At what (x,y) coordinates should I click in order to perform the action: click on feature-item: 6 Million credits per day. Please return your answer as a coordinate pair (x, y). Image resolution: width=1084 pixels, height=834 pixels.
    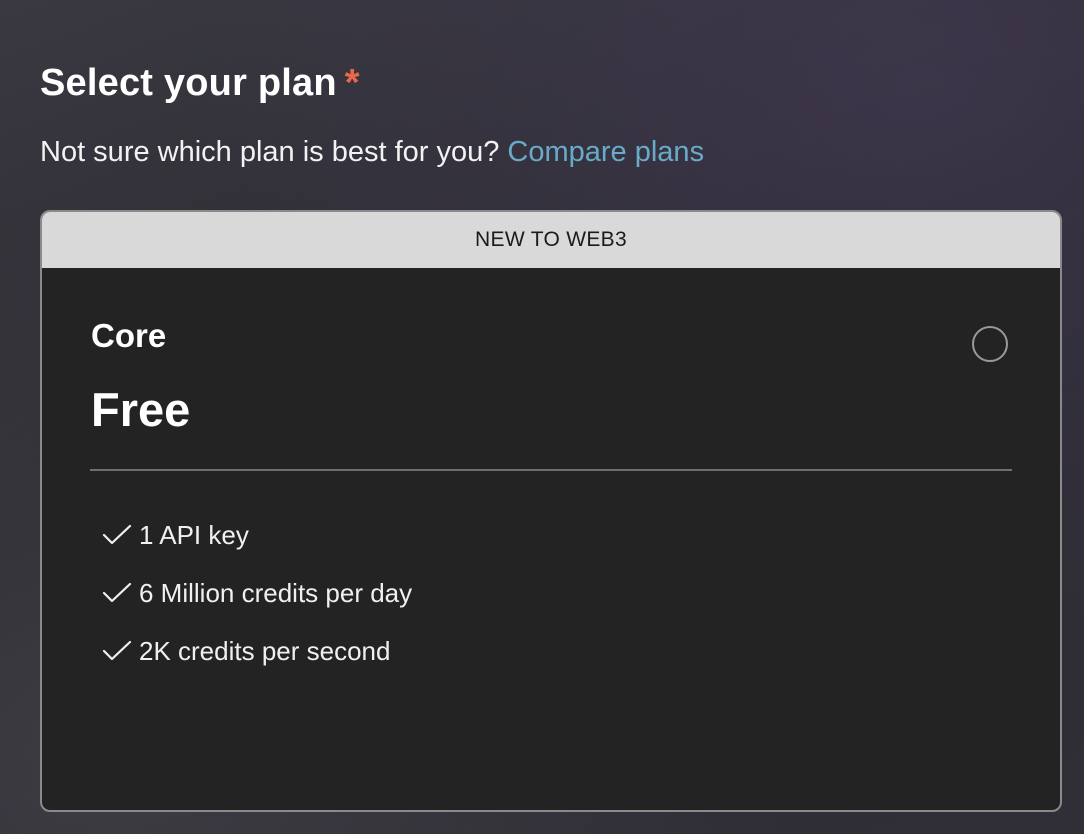
    Looking at the image, I should click on (256, 593).